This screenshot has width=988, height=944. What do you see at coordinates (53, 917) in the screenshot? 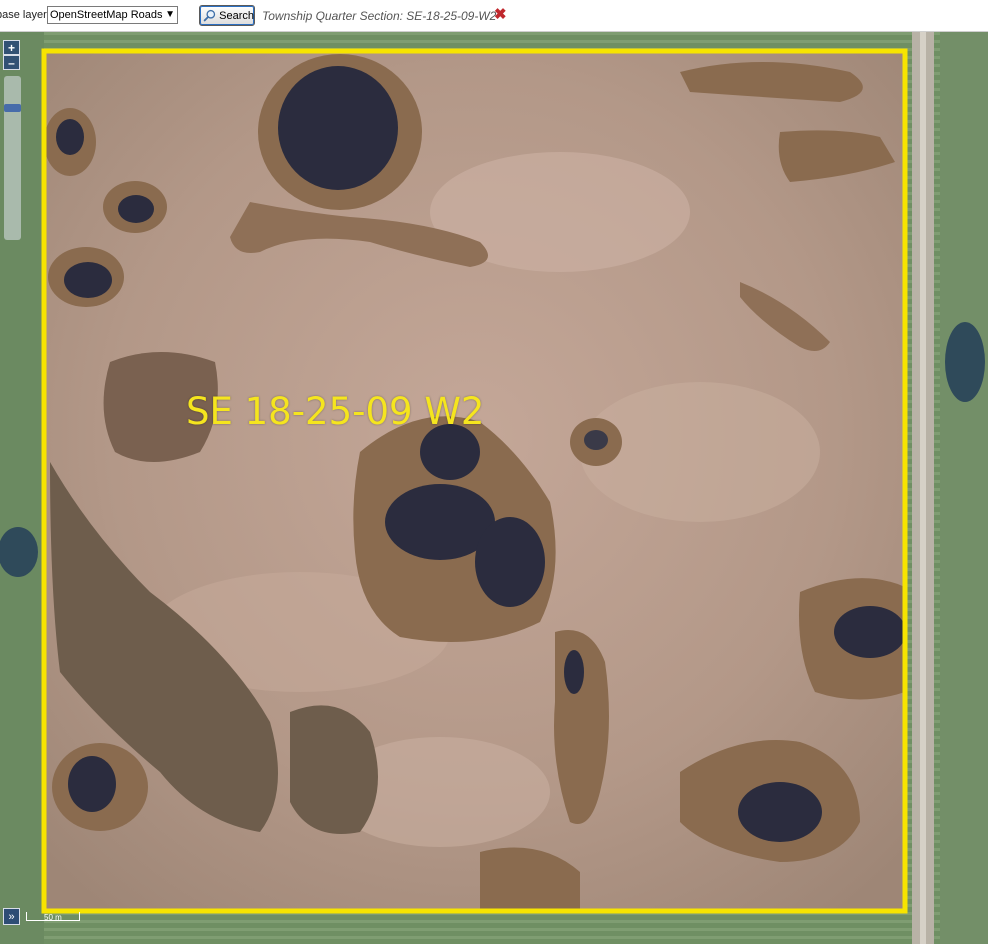
I see `scale-label: 50 m` at bounding box center [53, 917].